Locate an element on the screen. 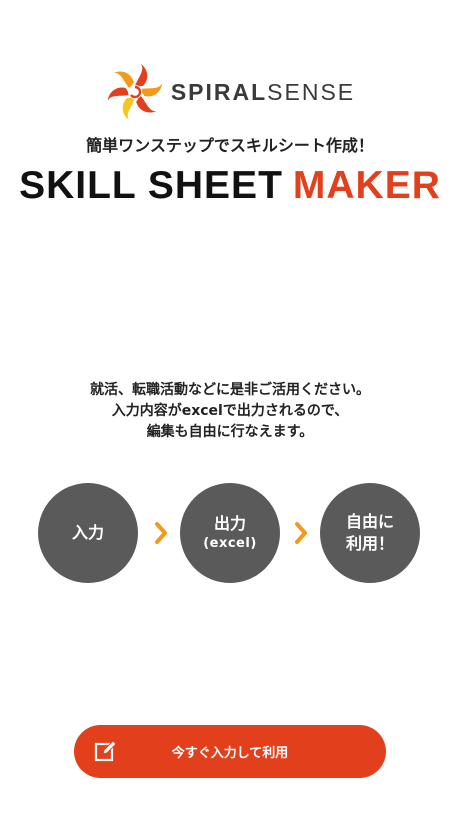 Image resolution: width=460 pixels, height=818 pixels. step-label: 利用！ is located at coordinates (369, 543).